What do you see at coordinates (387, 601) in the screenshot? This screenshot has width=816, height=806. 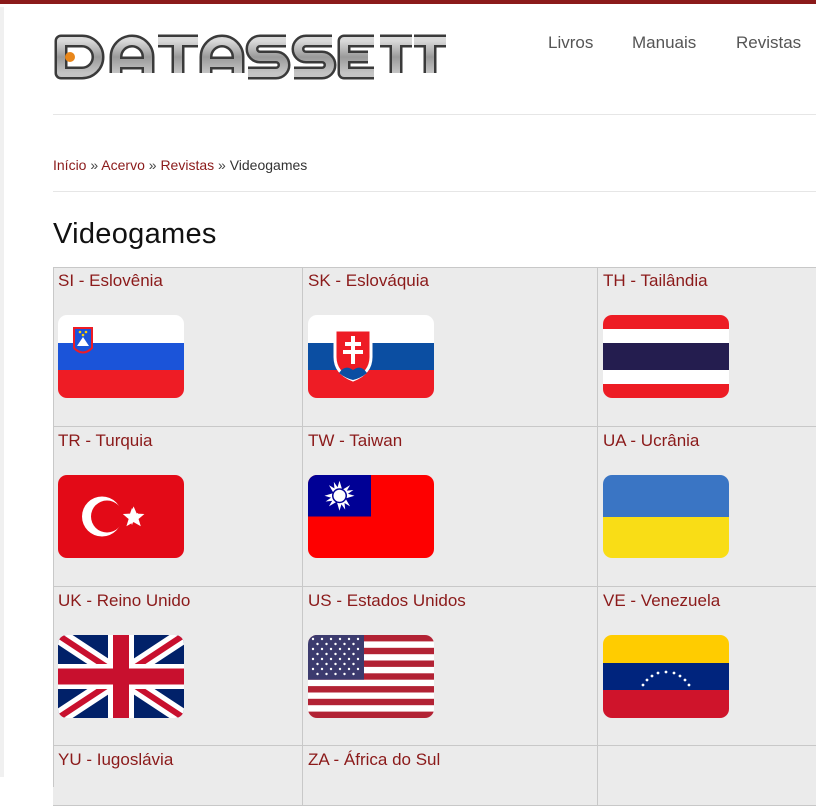 I see `country-link-us: US - Estados Unidos` at bounding box center [387, 601].